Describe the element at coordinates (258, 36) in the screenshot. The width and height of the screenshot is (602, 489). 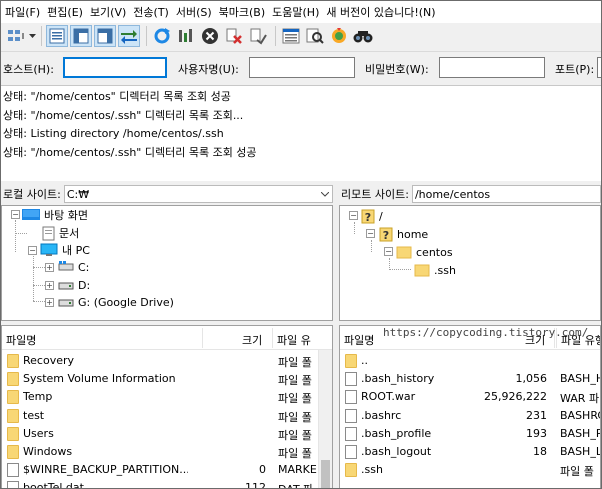
I see `reconnect-icon` at that location.